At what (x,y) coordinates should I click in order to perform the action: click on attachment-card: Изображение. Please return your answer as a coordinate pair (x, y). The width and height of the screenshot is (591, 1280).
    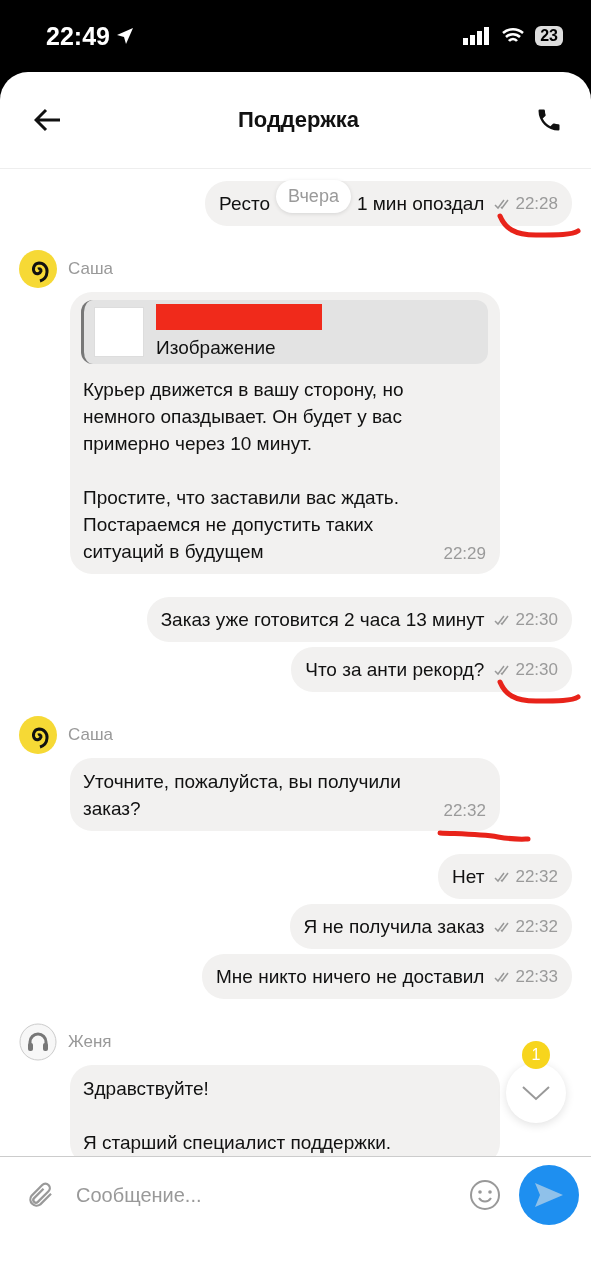
    Looking at the image, I should click on (284, 332).